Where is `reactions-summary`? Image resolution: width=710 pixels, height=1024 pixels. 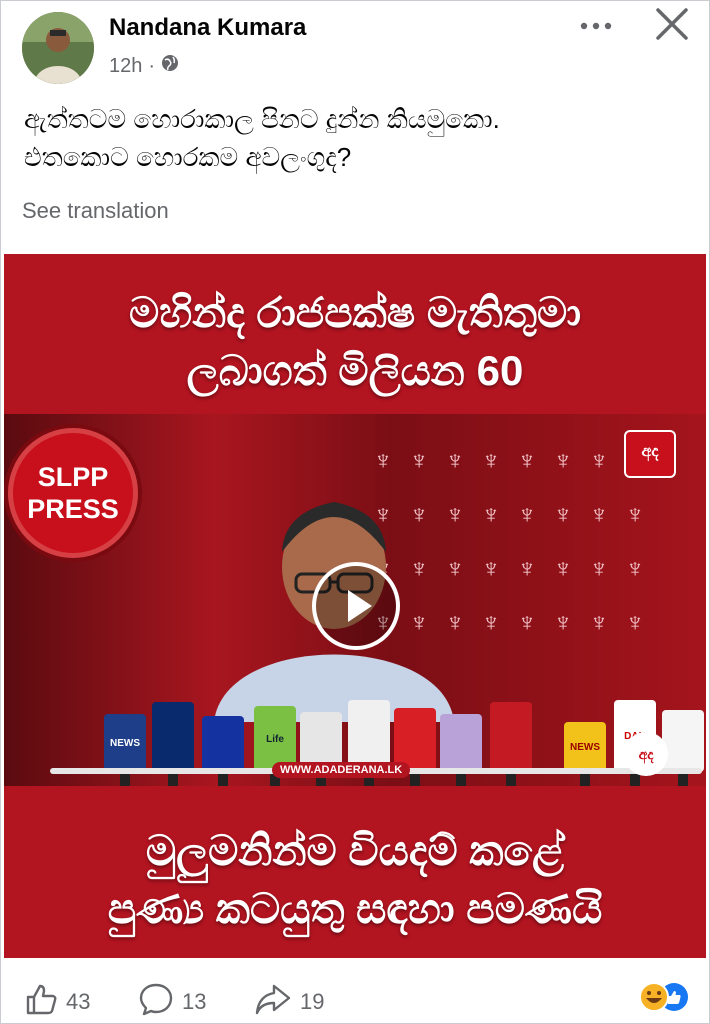 reactions-summary is located at coordinates (660, 997).